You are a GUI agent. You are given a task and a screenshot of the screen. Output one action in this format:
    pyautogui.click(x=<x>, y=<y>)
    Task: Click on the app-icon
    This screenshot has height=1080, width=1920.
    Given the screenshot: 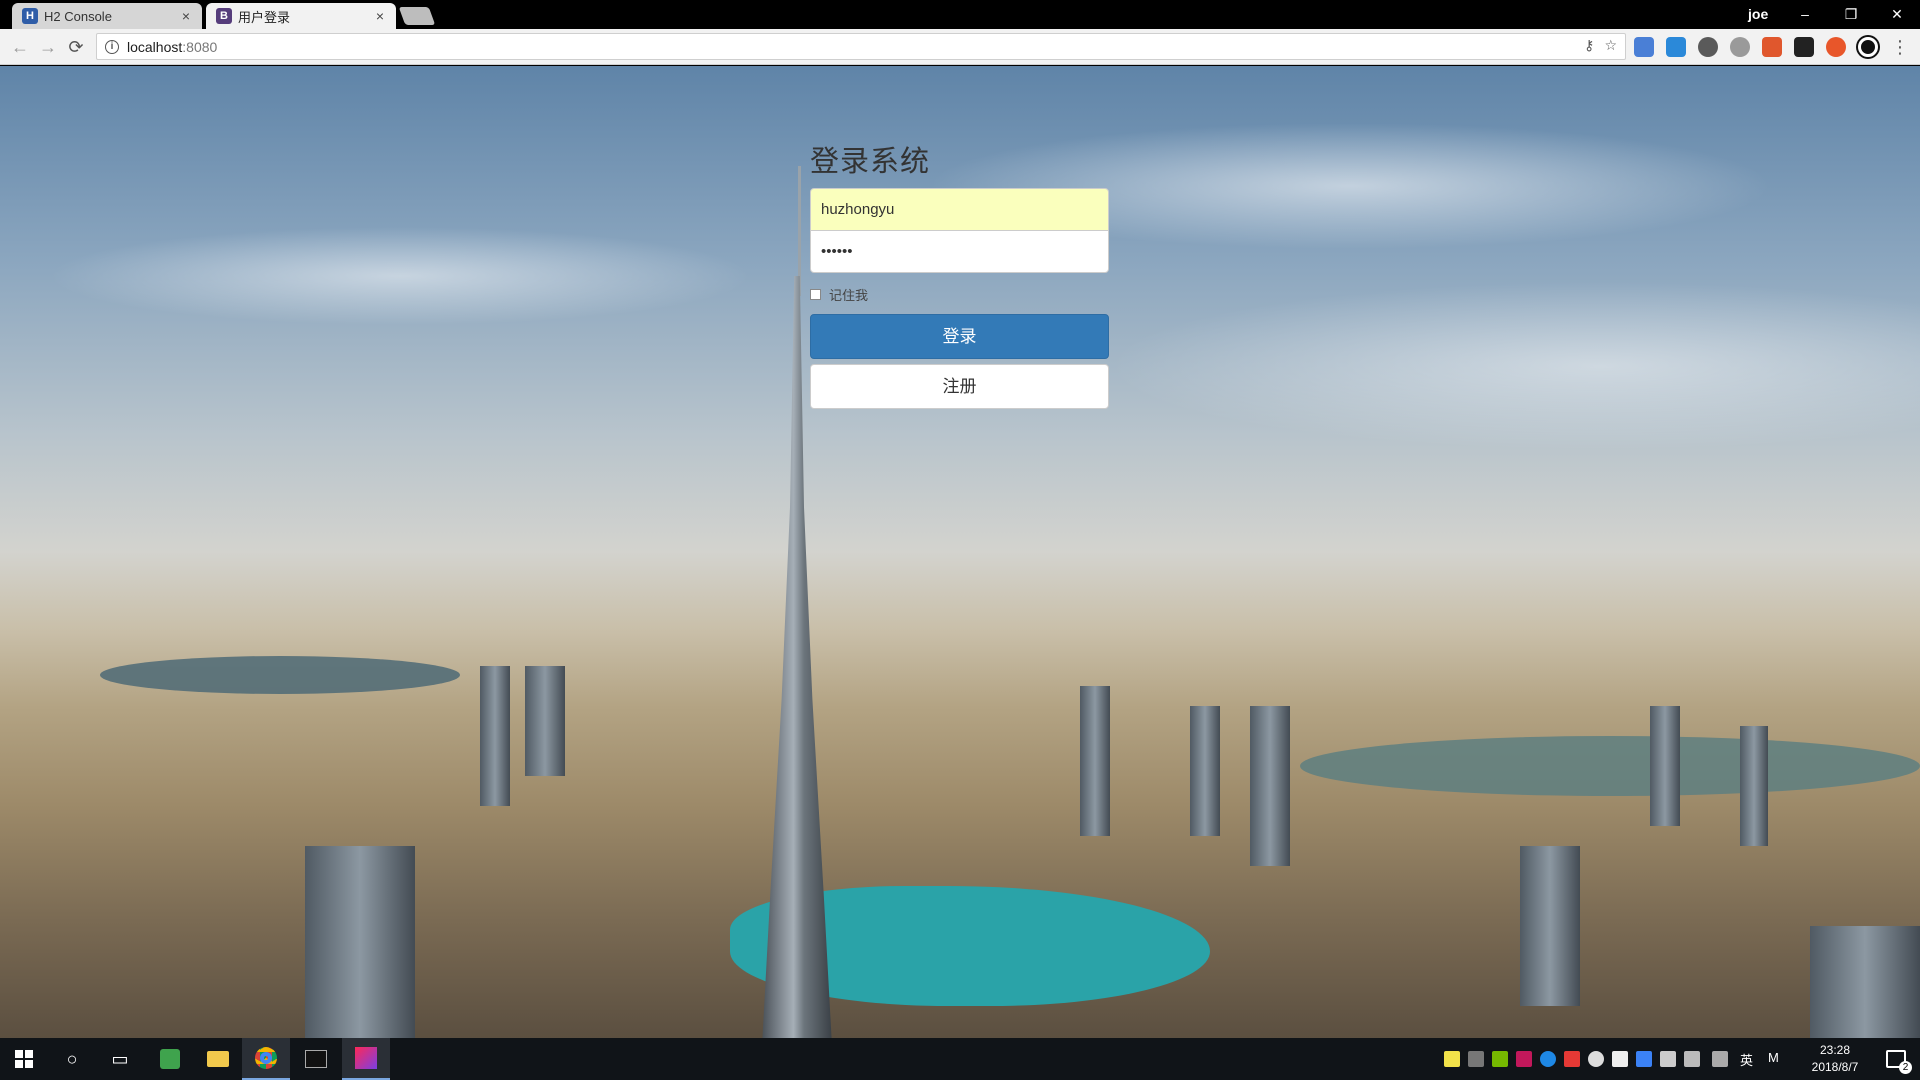 What is the action you would take?
    pyautogui.click(x=170, y=1059)
    